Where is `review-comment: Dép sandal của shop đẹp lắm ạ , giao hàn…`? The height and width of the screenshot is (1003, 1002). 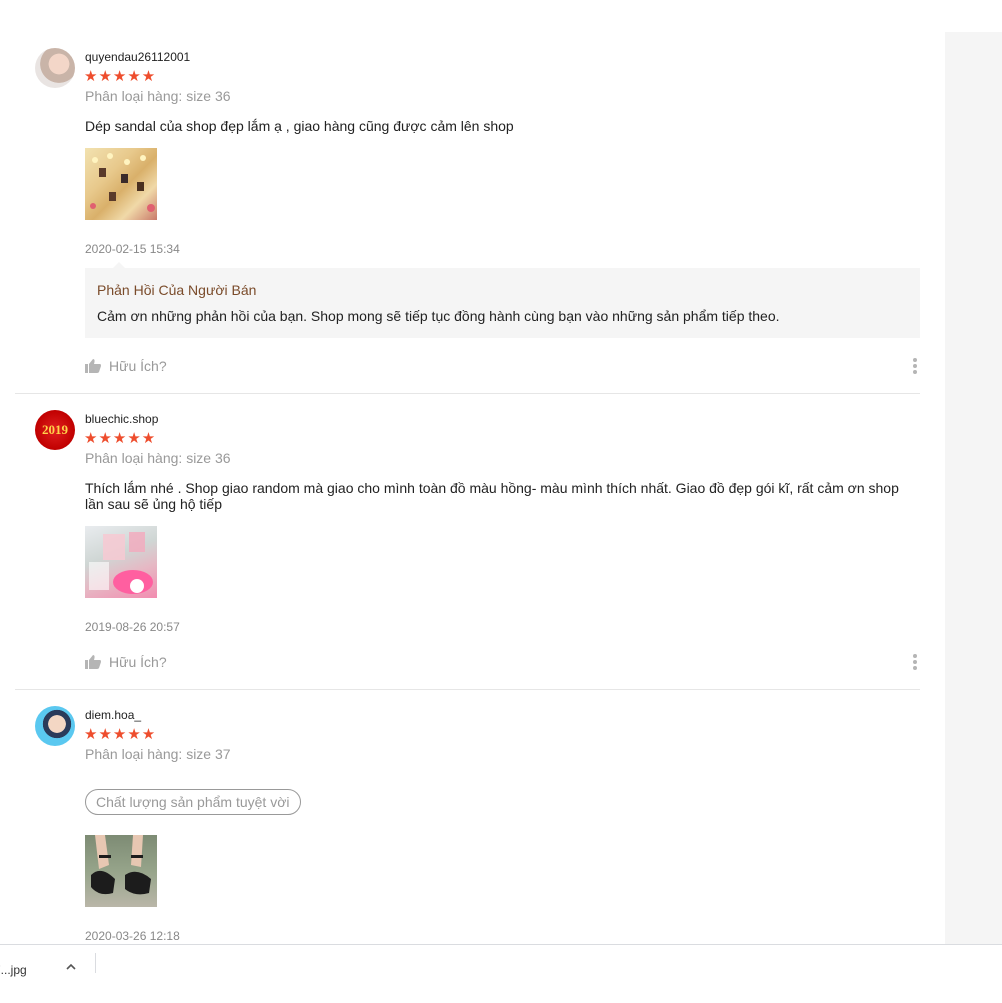 review-comment: Dép sandal của shop đẹp lắm ạ , giao hàn… is located at coordinates (299, 126).